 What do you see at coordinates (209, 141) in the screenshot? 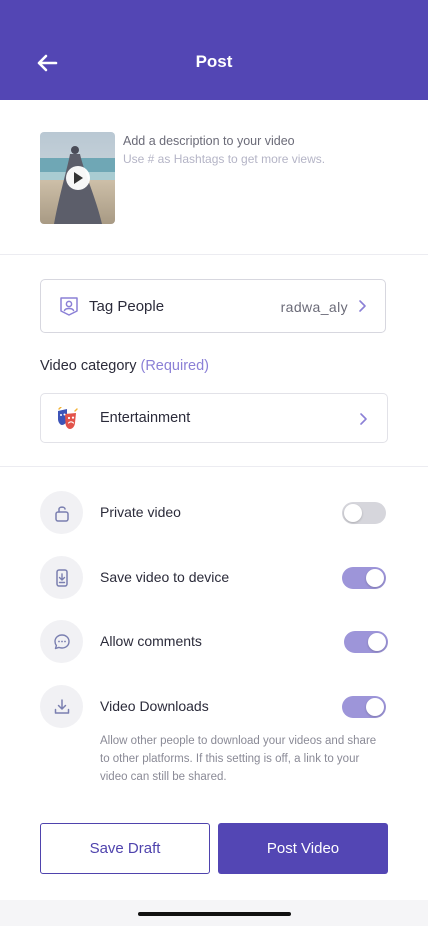
I see `description-title: Add a description to your video` at bounding box center [209, 141].